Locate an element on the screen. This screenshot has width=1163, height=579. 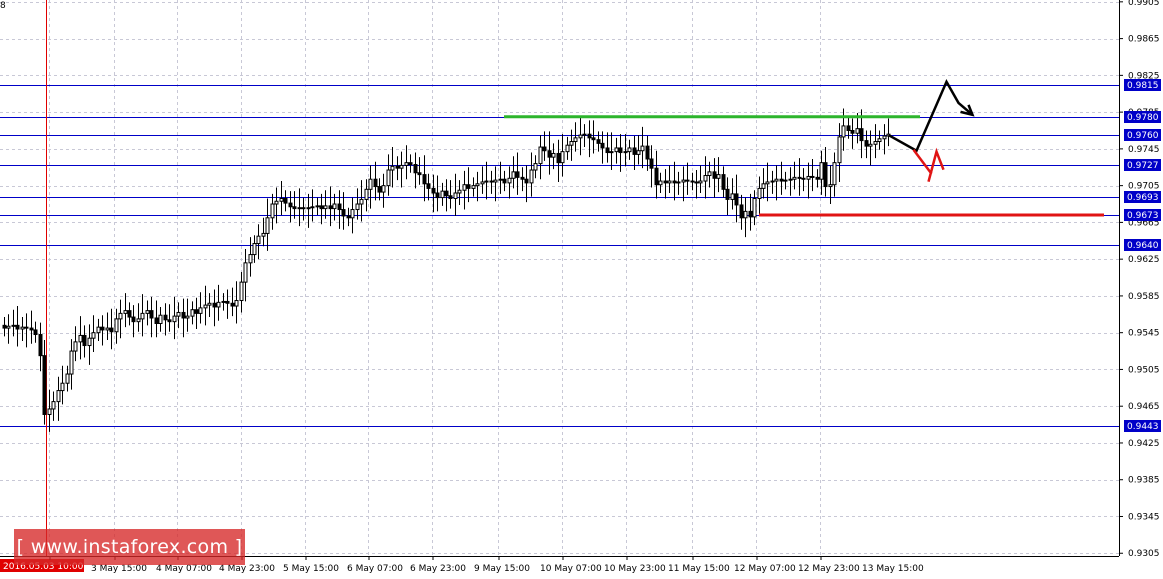
y-tick-label-10: 0.9505 is located at coordinates (1144, 370).